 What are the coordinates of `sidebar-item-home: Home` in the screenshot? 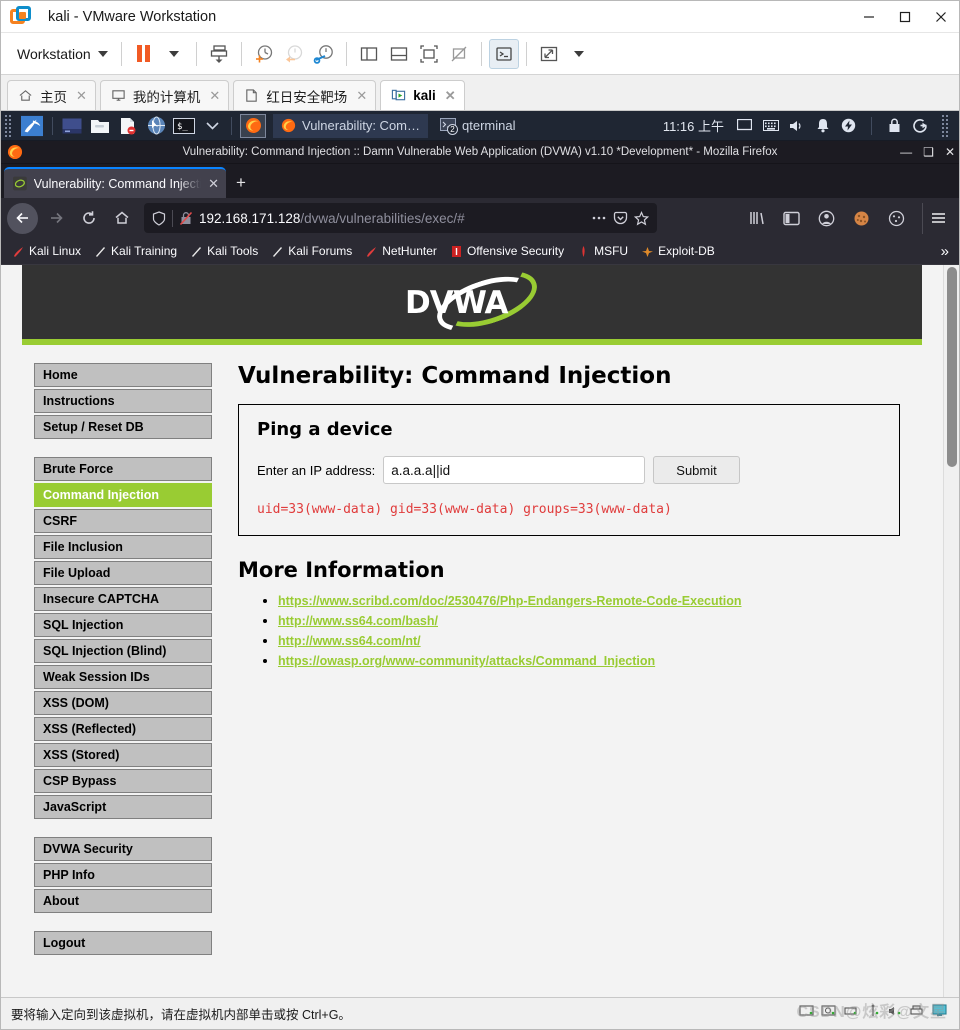 It's located at (123, 375).